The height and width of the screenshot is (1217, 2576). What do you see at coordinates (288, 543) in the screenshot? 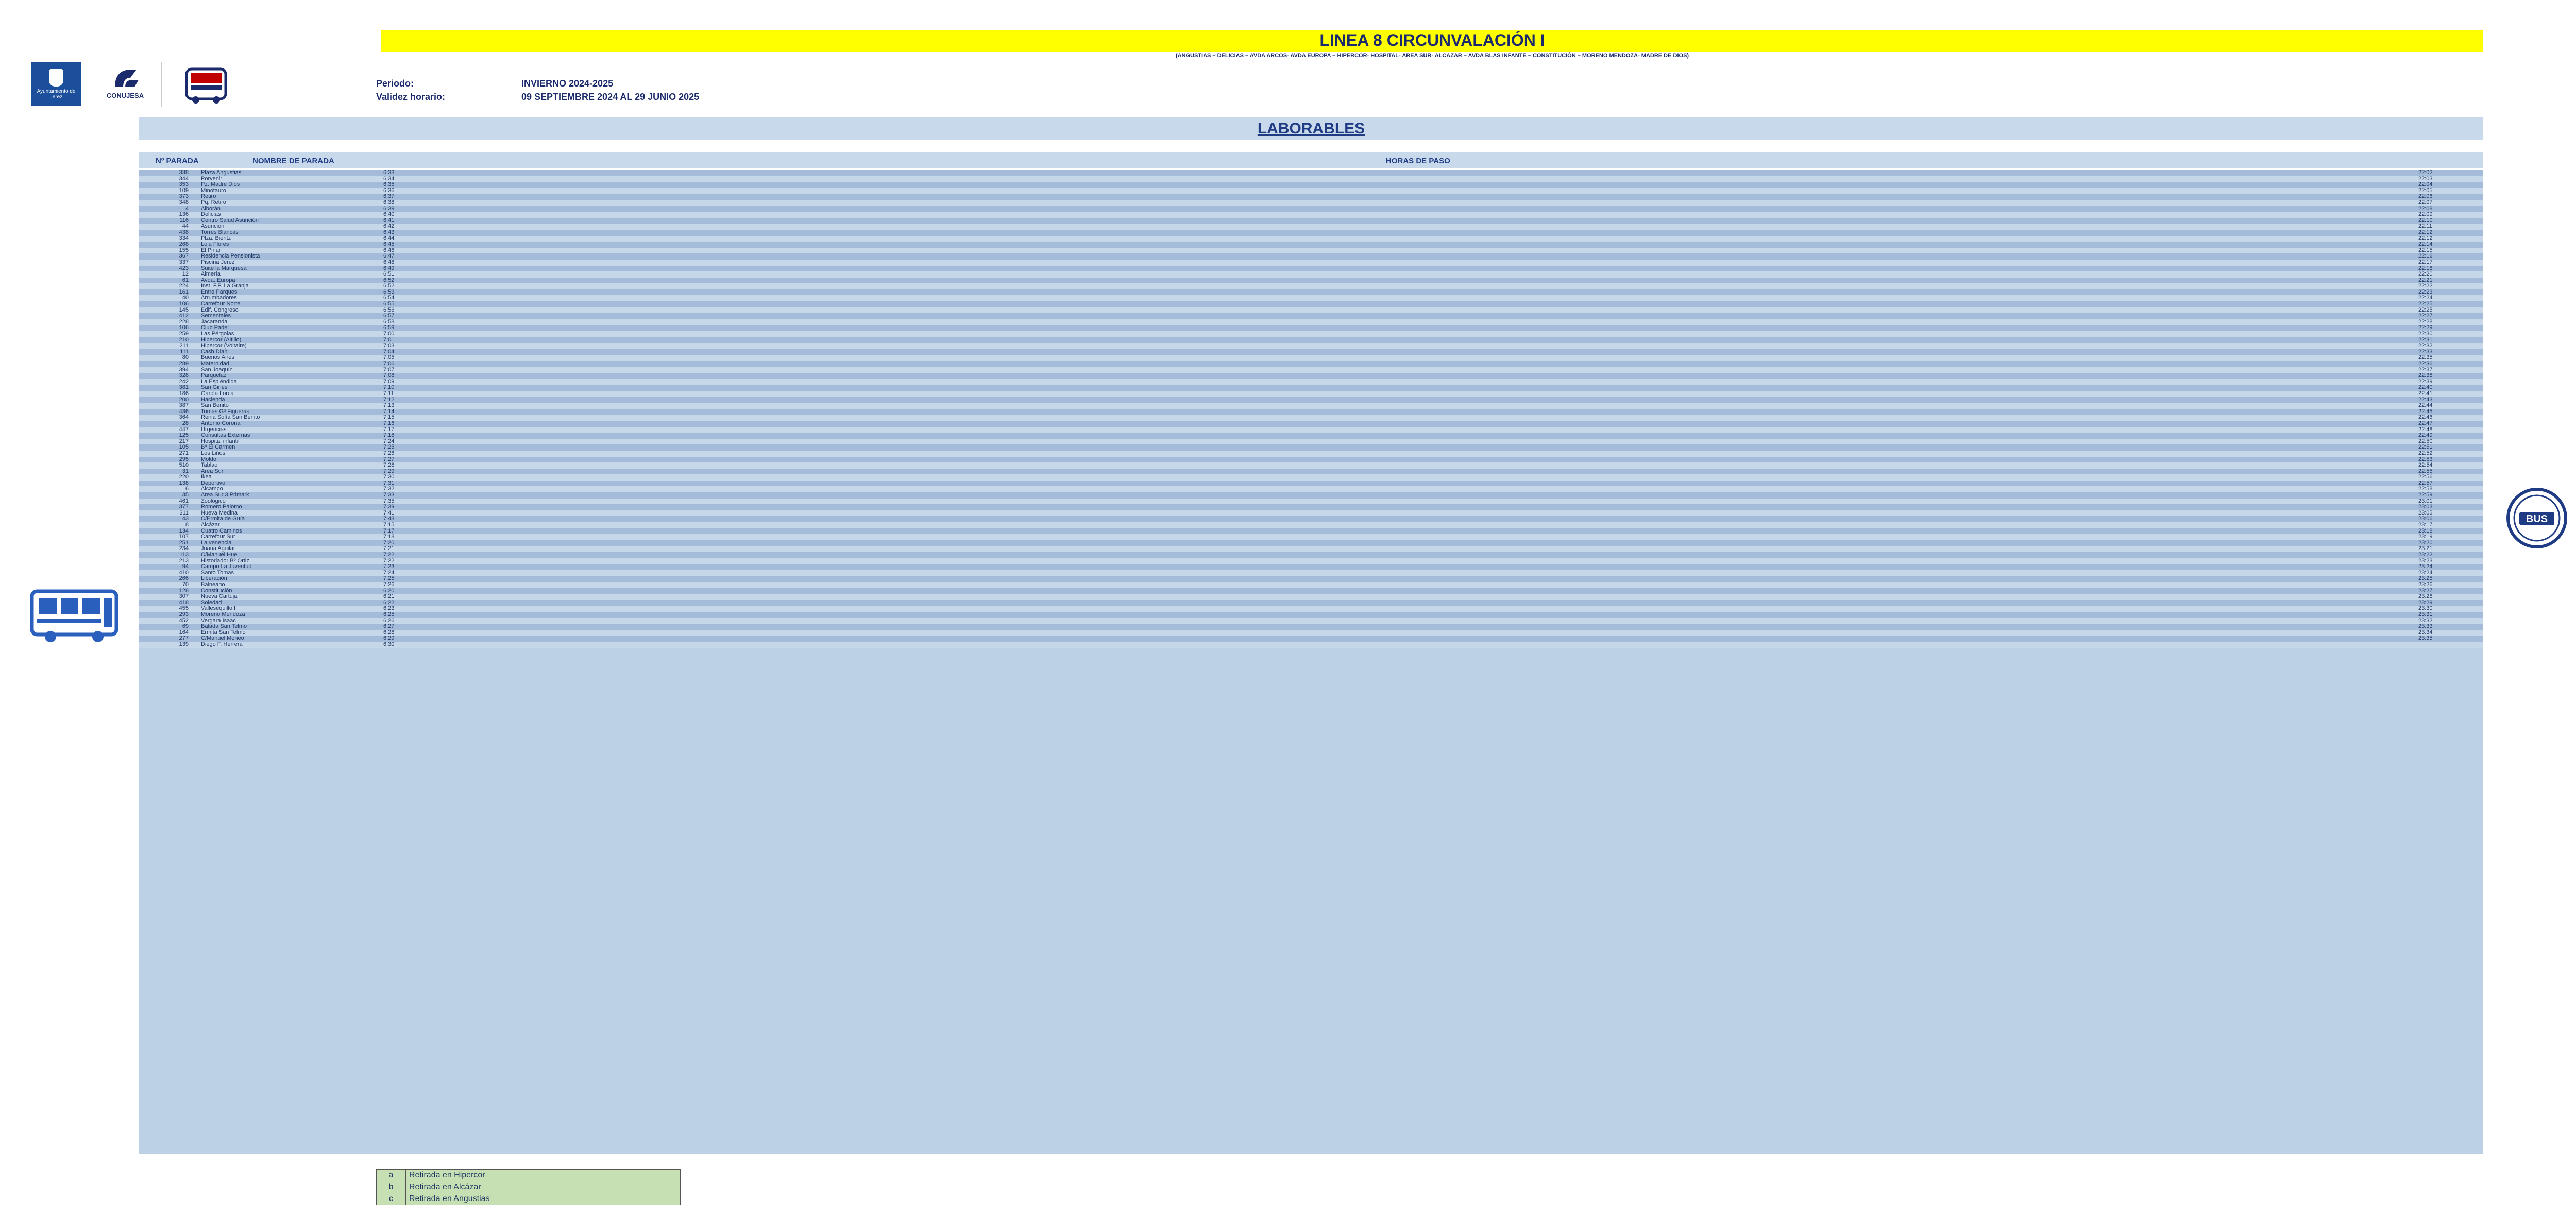
I see `stop-name: La venencia` at bounding box center [288, 543].